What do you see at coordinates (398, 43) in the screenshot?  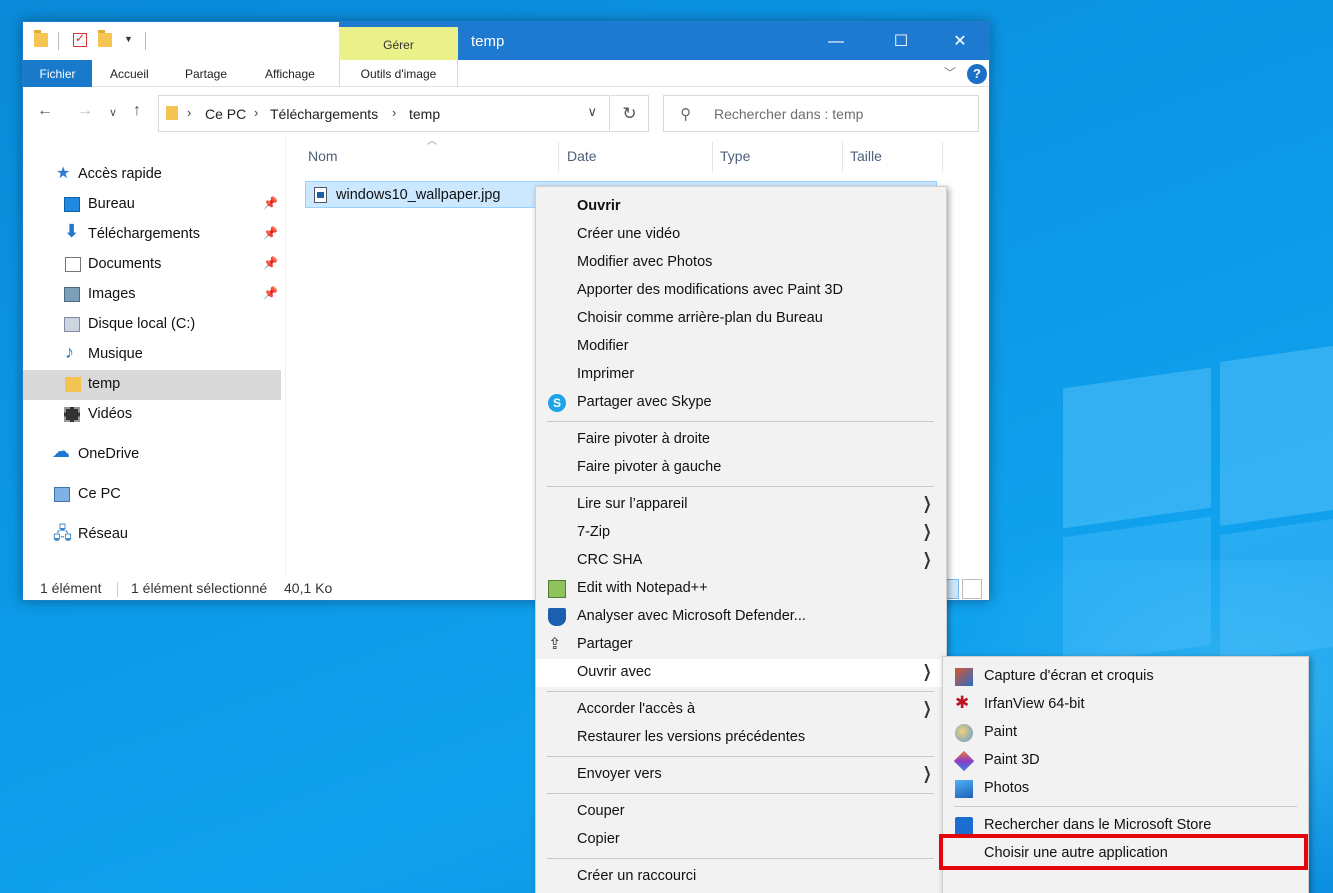 I see `manage-contextual-tab: Gérer` at bounding box center [398, 43].